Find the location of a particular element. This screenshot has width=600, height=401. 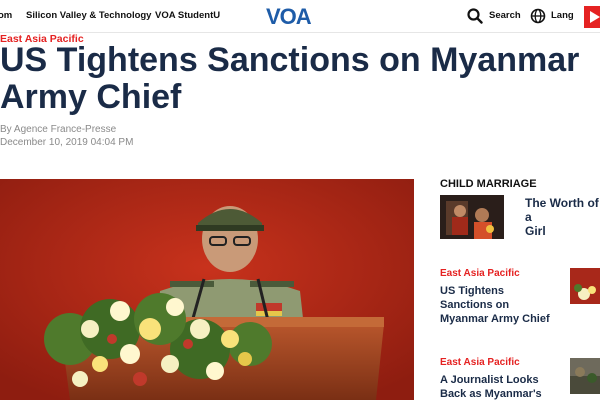

article-byline: By Agence France-Presse is located at coordinates (58, 129).